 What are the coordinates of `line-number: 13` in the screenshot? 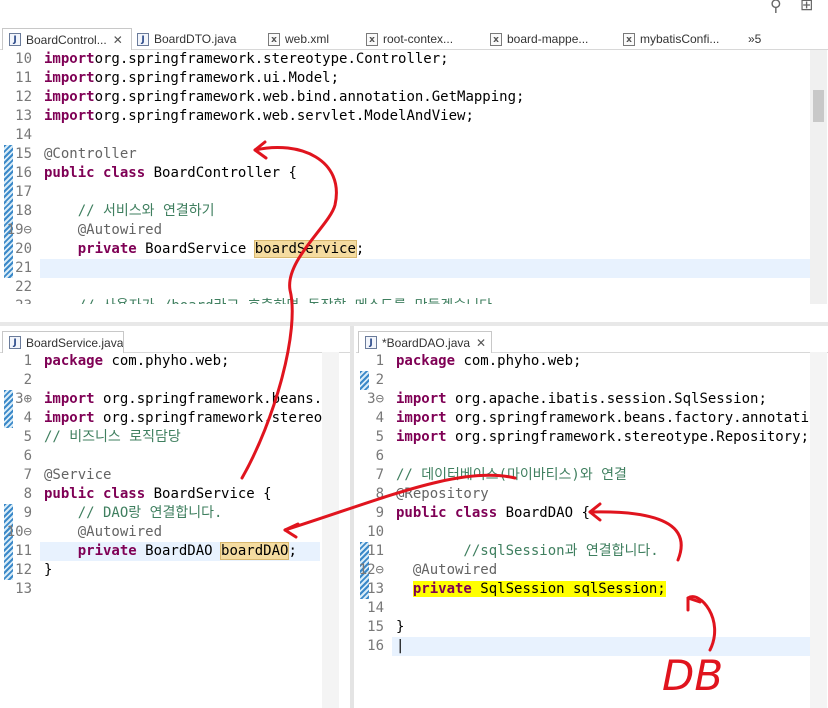 It's located at (23, 589).